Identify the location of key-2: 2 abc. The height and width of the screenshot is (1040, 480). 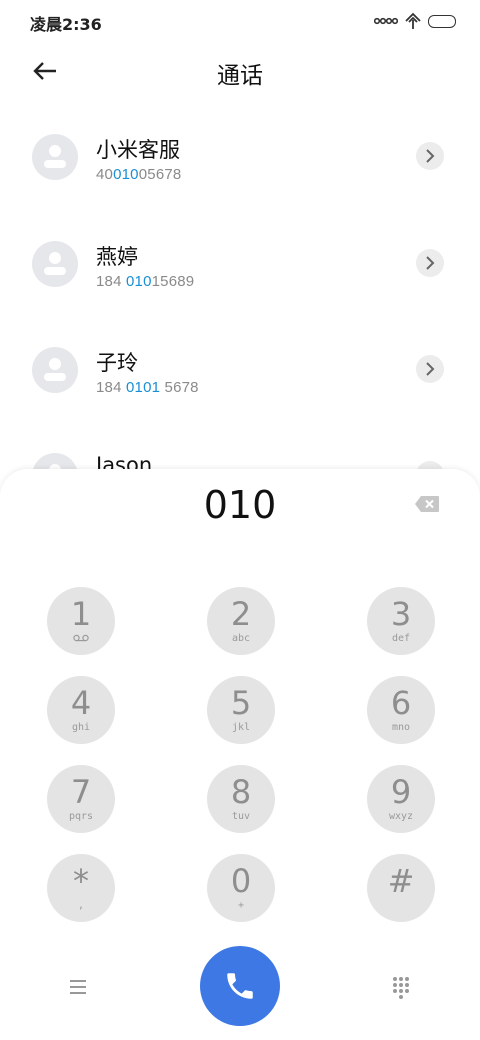
(241, 621).